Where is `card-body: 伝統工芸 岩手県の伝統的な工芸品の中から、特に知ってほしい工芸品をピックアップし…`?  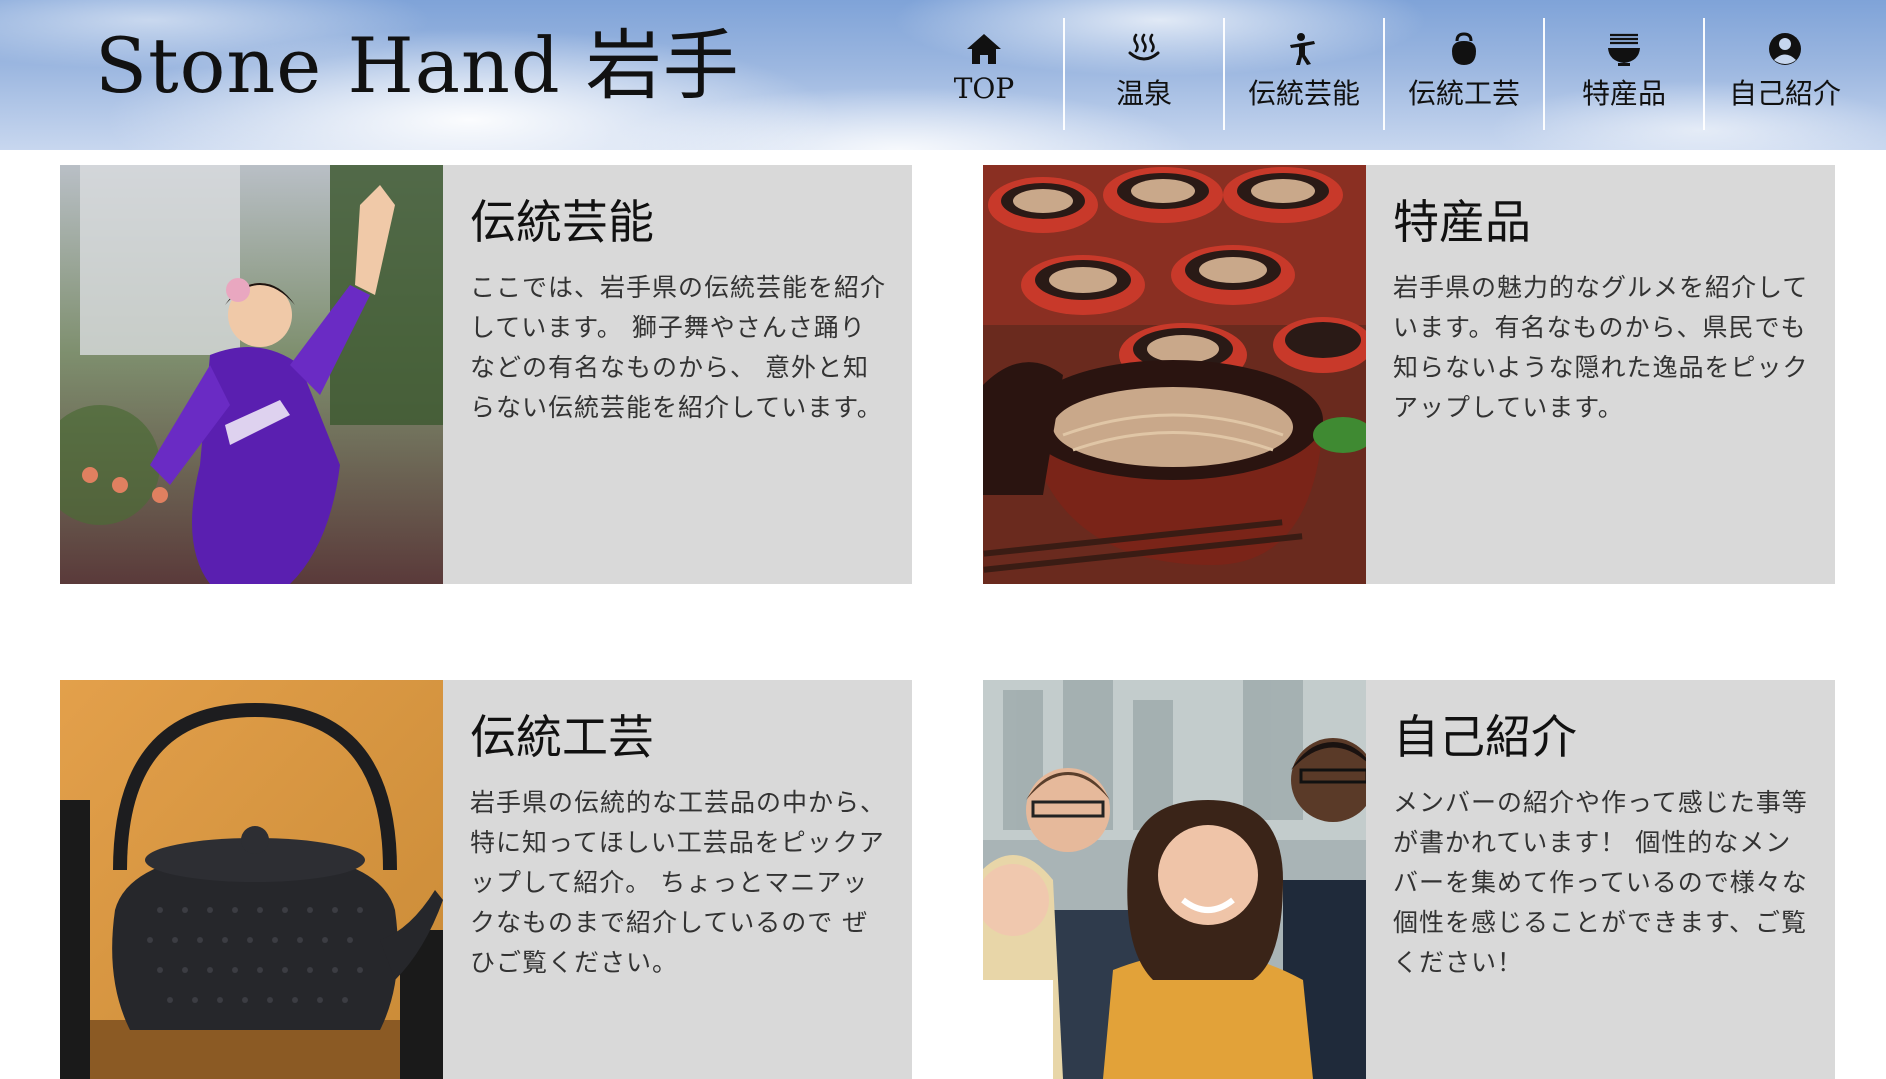 card-body: 伝統工芸 岩手県の伝統的な工芸品の中から、特に知ってほしい工芸品をピックアップし… is located at coordinates (677, 879).